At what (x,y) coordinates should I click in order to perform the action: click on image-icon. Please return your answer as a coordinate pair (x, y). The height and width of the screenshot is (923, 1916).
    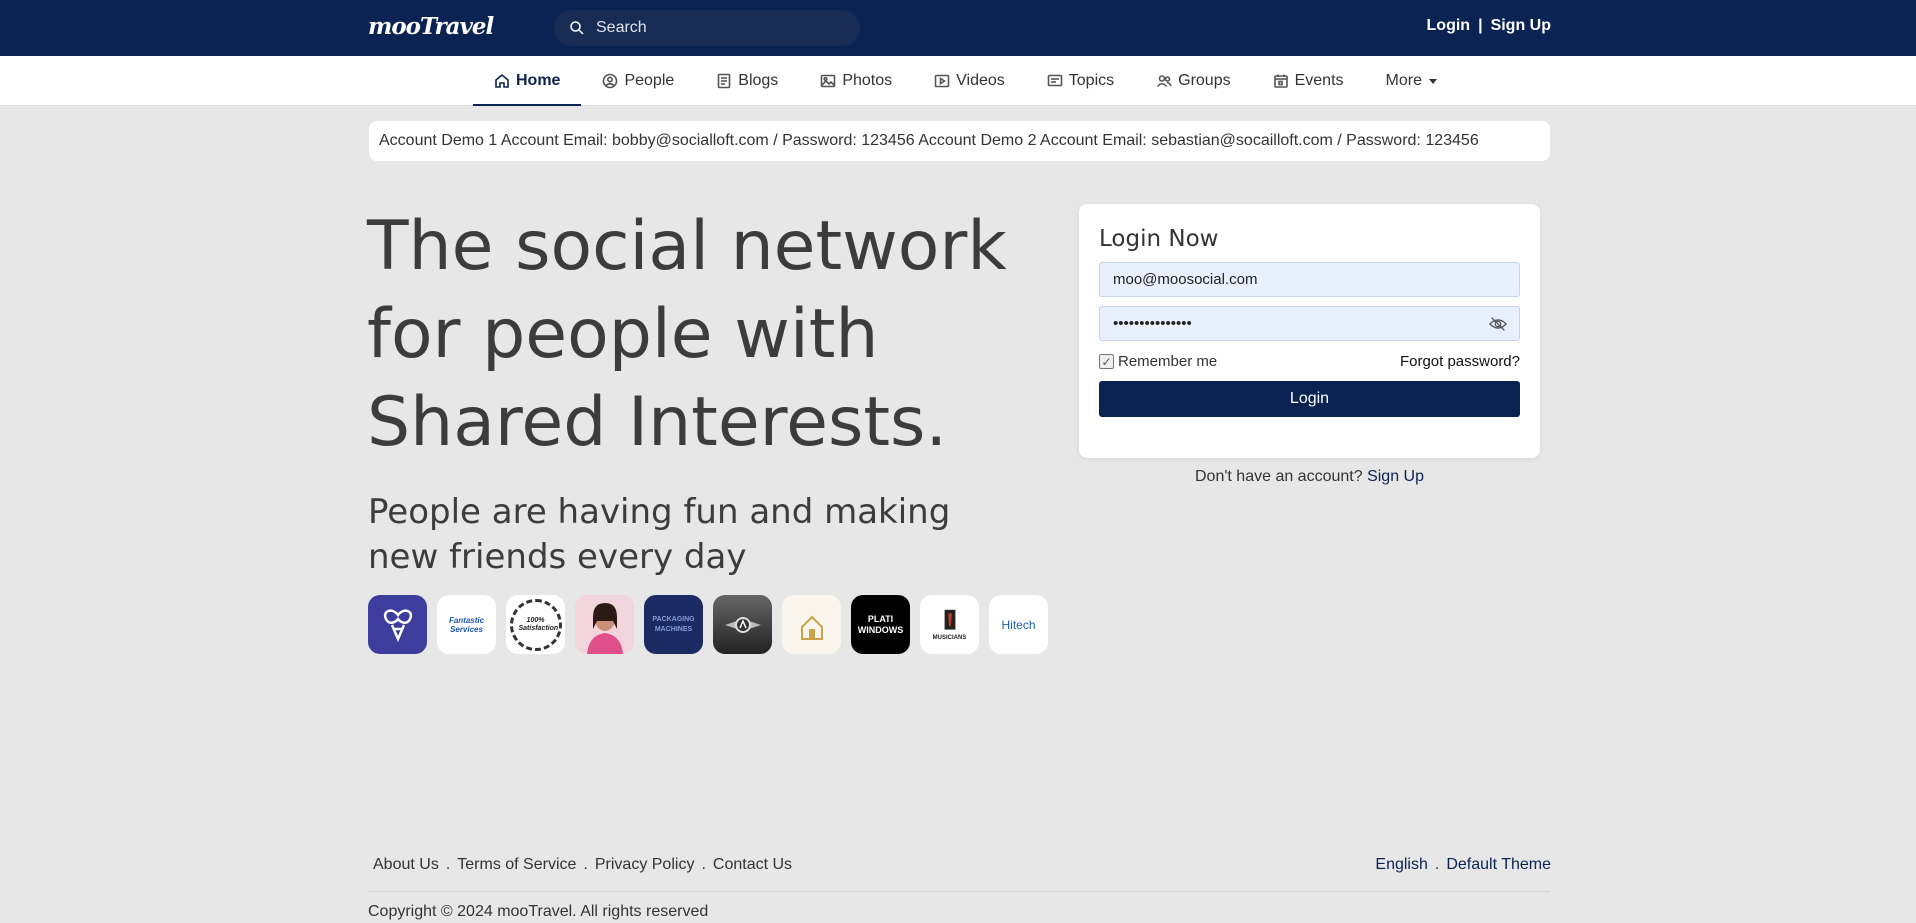
    Looking at the image, I should click on (828, 81).